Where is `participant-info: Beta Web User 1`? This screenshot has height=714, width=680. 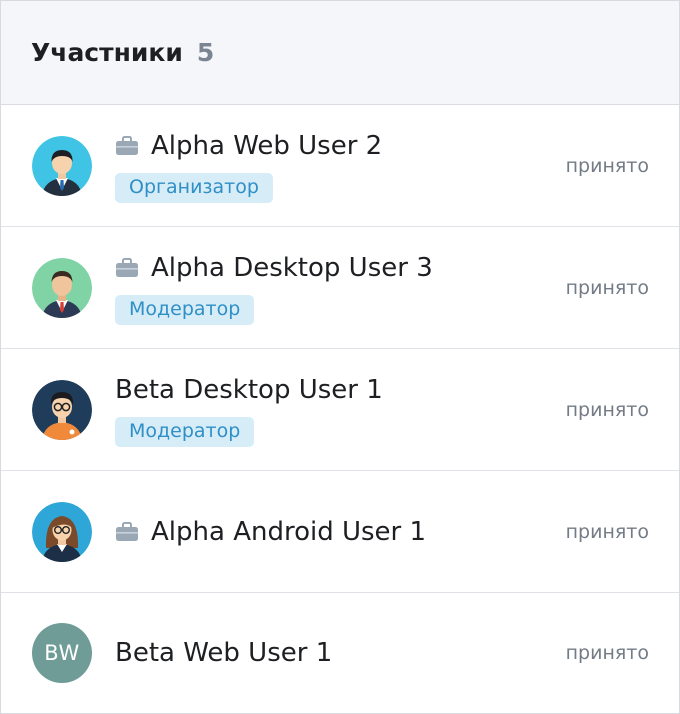
participant-info: Beta Web User 1 is located at coordinates (223, 653).